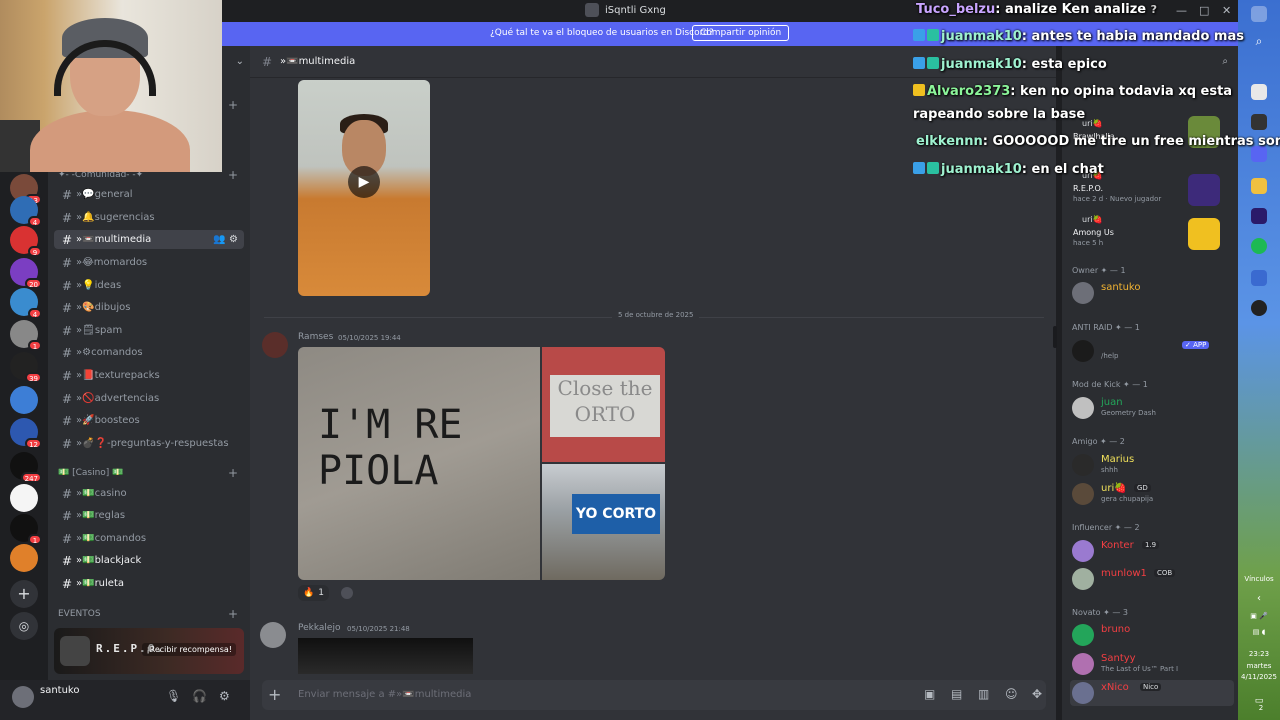  What do you see at coordinates (603, 522) in the screenshot?
I see `image-attachment: YO CORTO` at bounding box center [603, 522].